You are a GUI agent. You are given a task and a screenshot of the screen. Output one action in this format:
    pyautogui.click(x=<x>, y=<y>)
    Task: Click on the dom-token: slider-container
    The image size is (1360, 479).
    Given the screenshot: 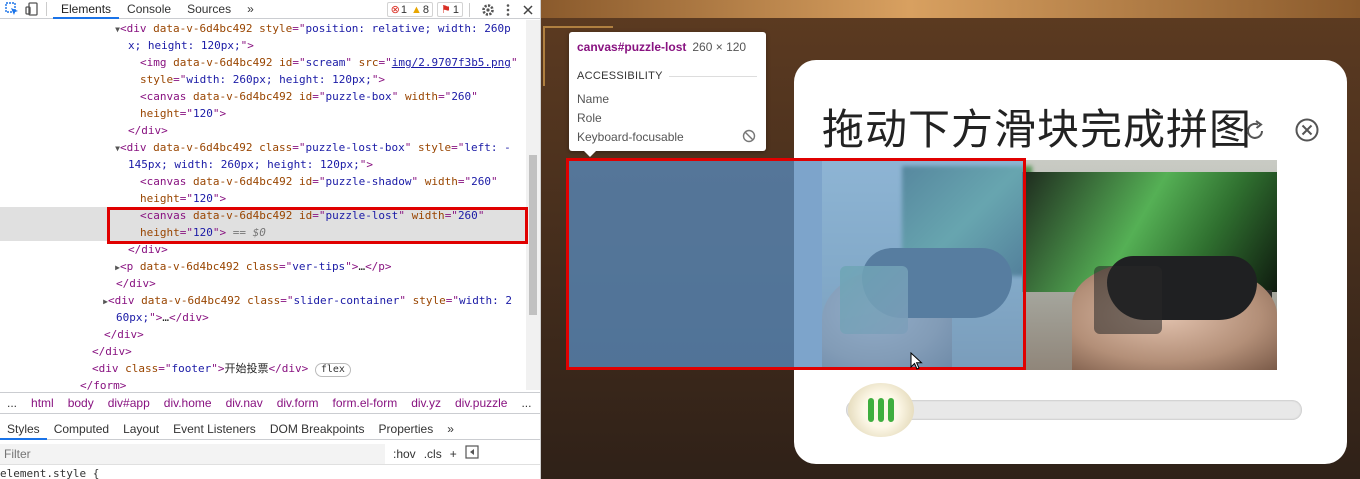 What is the action you would take?
    pyautogui.click(x=346, y=300)
    